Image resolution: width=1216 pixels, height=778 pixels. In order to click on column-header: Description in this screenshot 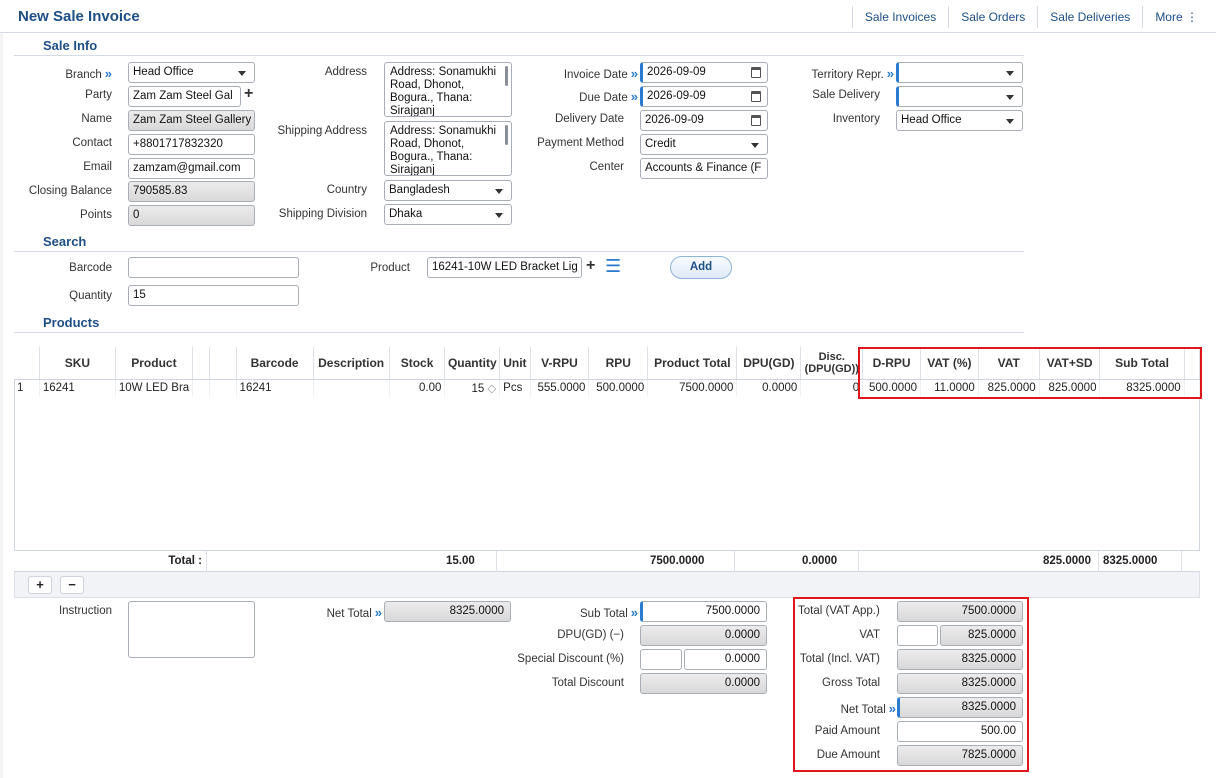, I will do `click(351, 363)`.